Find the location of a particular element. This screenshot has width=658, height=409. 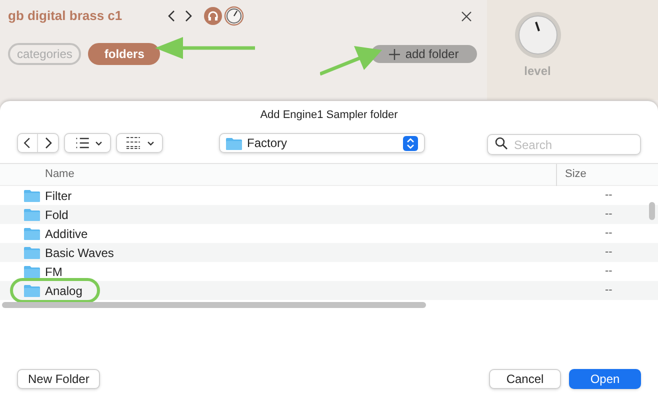

dialog-title: Add Engine1 Sampler folder is located at coordinates (329, 115).